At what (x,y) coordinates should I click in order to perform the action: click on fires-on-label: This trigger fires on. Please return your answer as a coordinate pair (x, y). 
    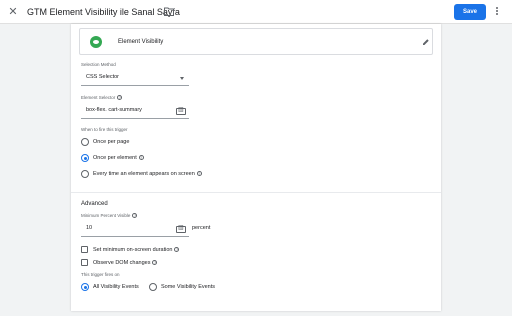
    Looking at the image, I should click on (100, 274).